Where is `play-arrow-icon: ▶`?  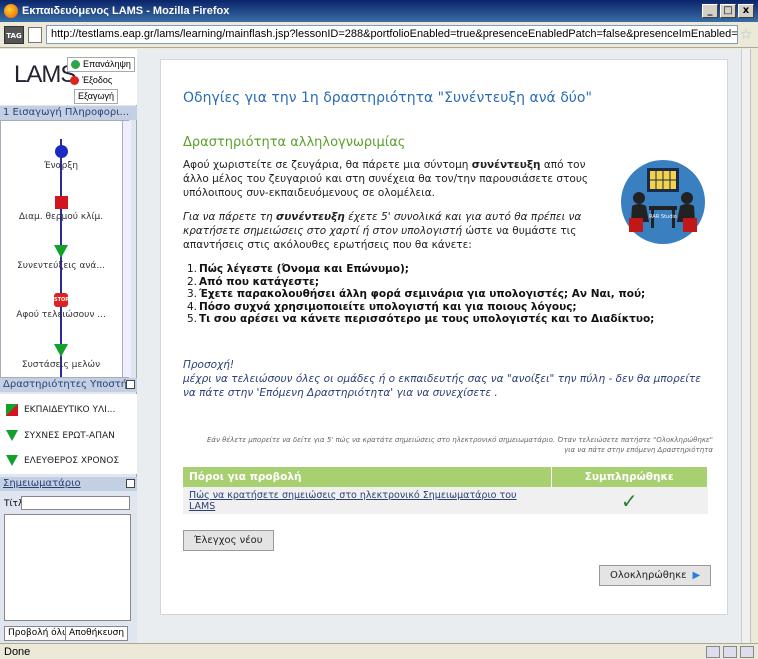
play-arrow-icon: ▶ is located at coordinates (696, 575).